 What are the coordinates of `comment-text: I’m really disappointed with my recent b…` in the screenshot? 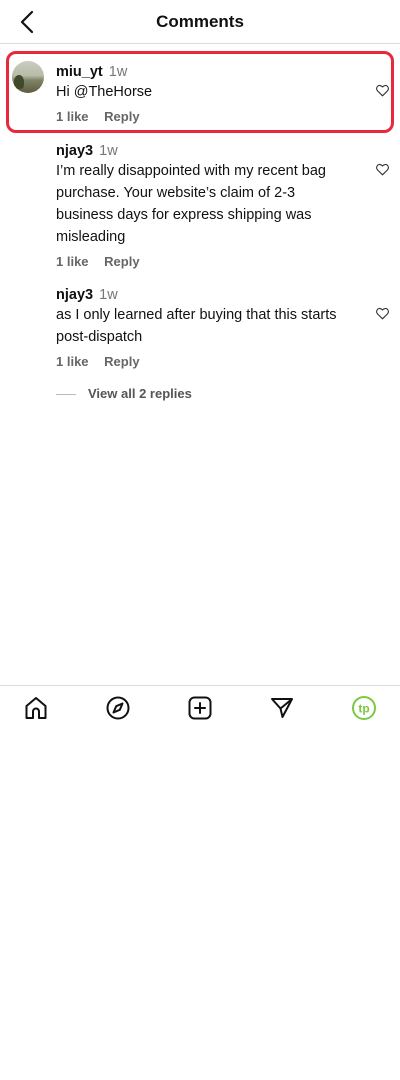 It's located at (191, 204).